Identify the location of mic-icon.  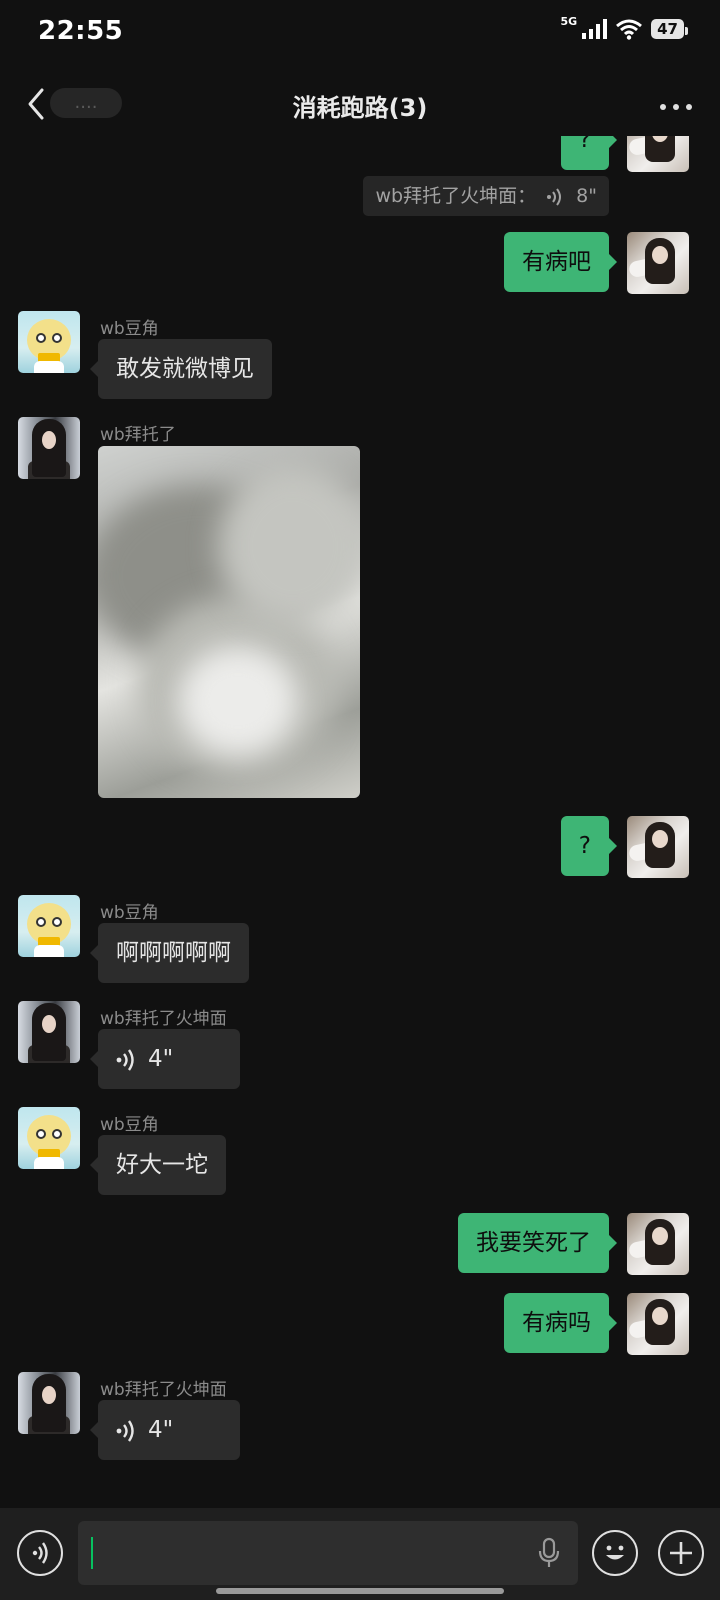
(549, 1553).